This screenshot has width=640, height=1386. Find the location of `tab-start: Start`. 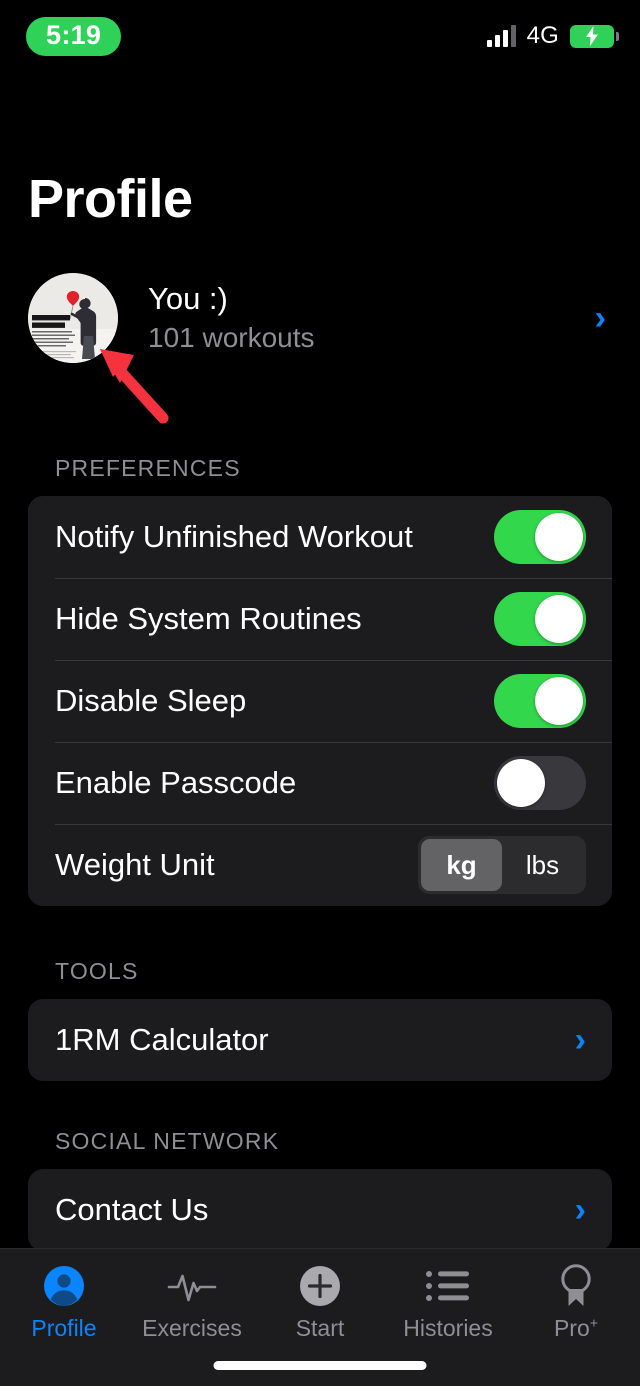

tab-start: Start is located at coordinates (320, 1302).